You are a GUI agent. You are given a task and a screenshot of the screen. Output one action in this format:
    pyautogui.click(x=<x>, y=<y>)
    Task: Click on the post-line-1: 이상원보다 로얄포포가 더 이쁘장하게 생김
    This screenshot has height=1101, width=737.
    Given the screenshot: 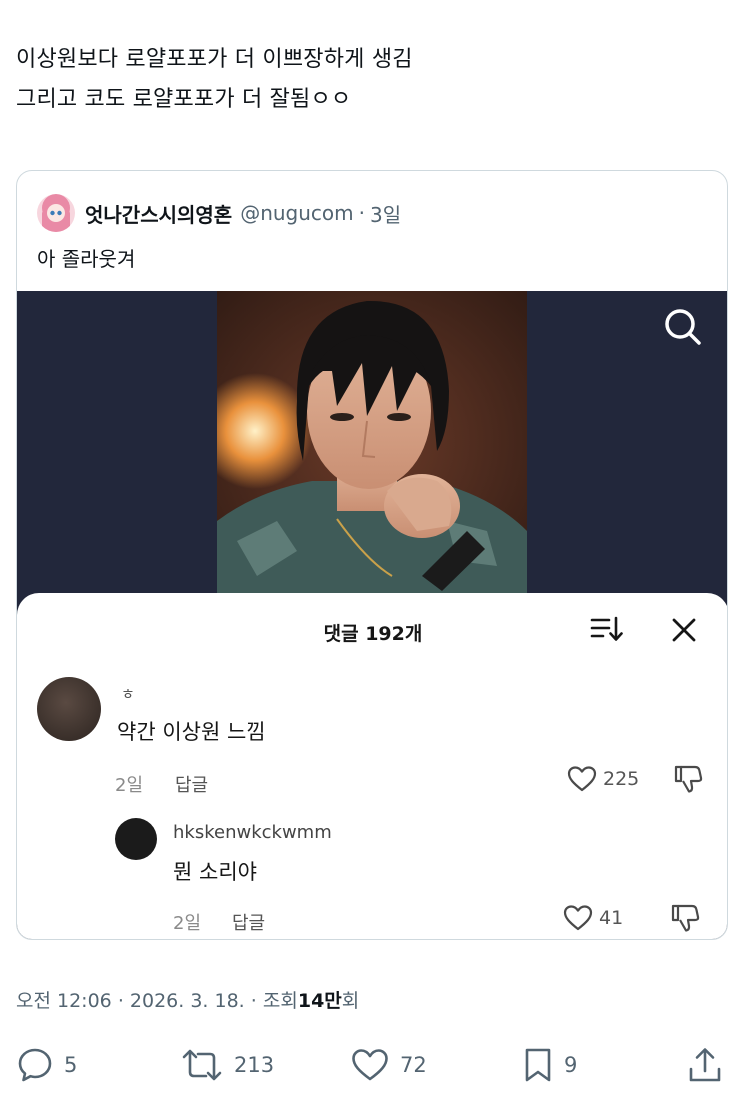 What is the action you would take?
    pyautogui.click(x=214, y=59)
    